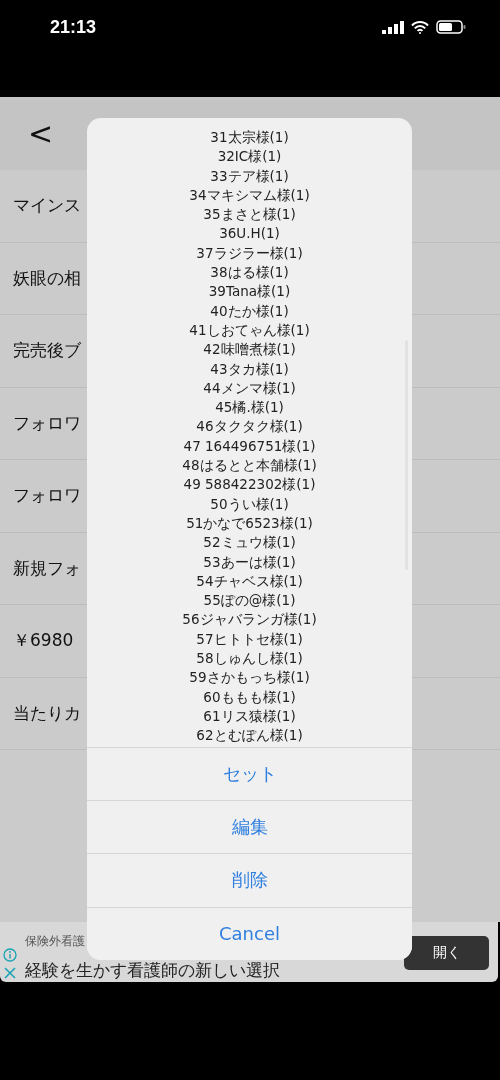 The image size is (500, 1080). I want to click on picker-item: 55ぽの@様(1), so click(249, 601).